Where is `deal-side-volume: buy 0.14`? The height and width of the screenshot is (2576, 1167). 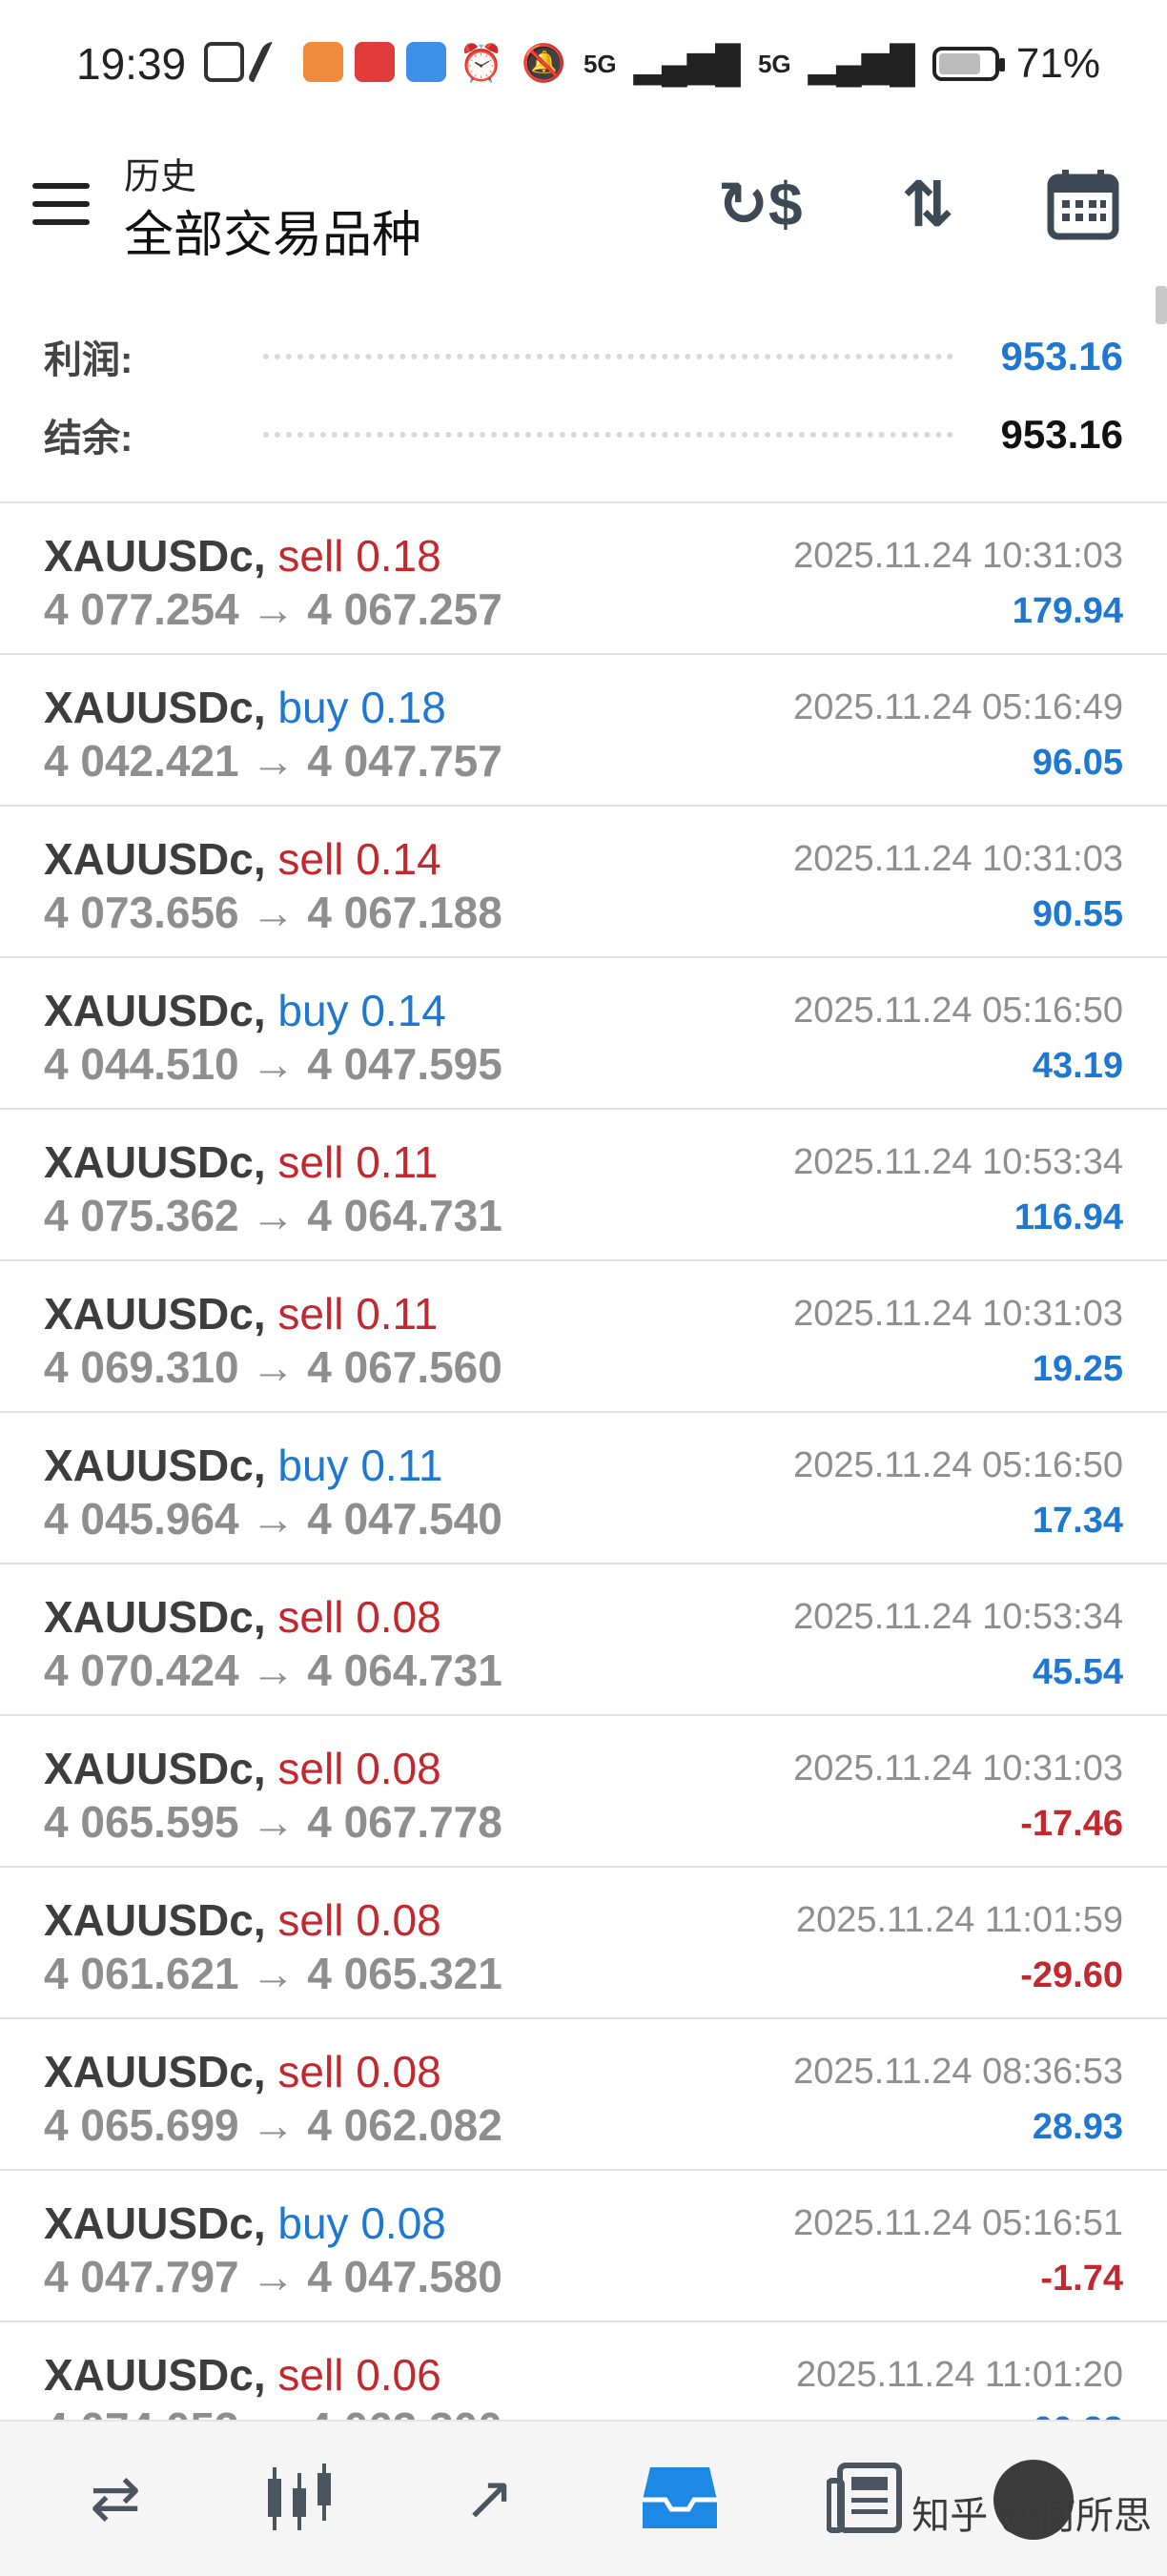
deal-side-volume: buy 0.14 is located at coordinates (361, 1011).